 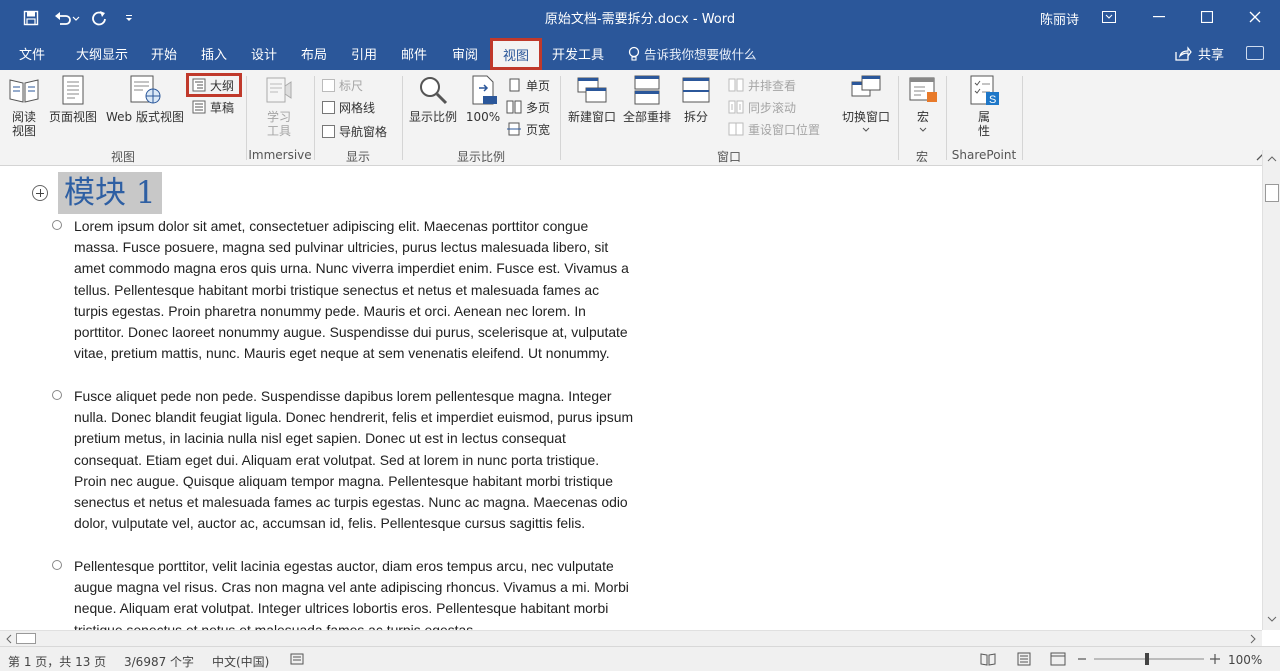 I want to click on web-layout-label: Web 版式视图, so click(x=145, y=117).